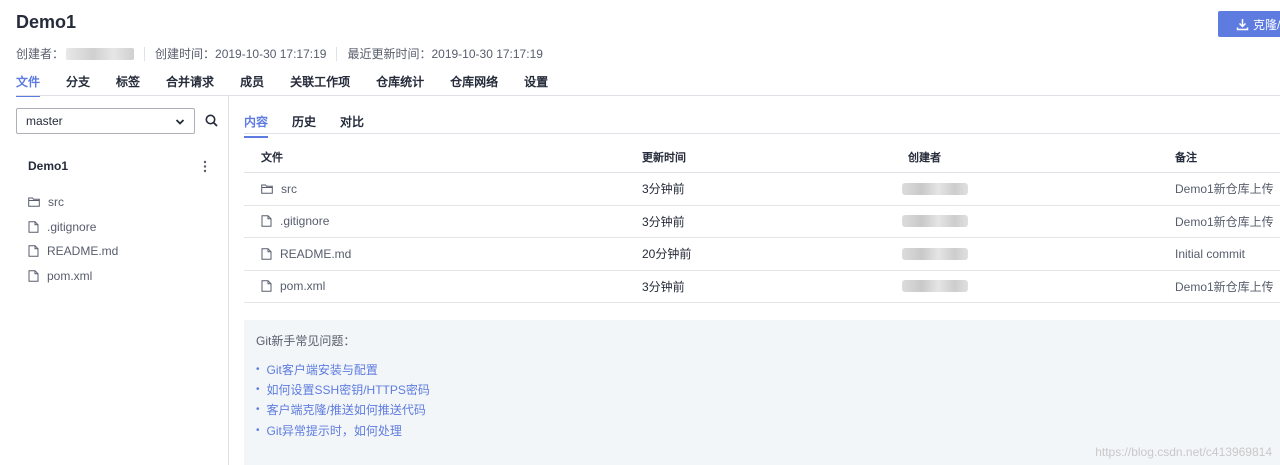 This screenshot has height=465, width=1280. What do you see at coordinates (924, 157) in the screenshot?
I see `column-header-author: 创建者` at bounding box center [924, 157].